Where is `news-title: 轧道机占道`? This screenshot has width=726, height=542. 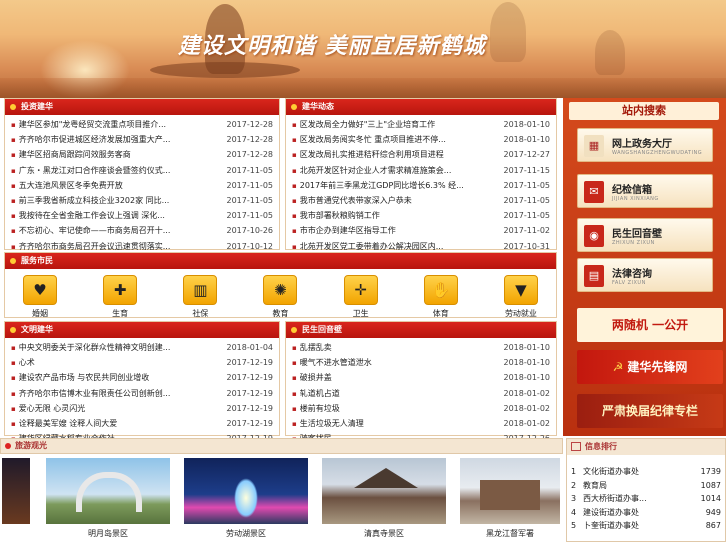
news-title: 轧道机占道 is located at coordinates (316, 393).